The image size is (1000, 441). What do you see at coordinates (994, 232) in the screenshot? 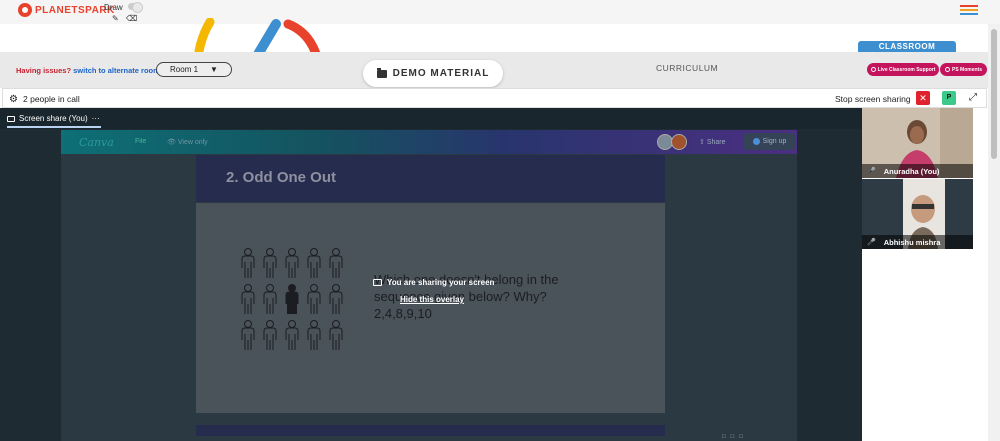
I see `page-scrollbar` at bounding box center [994, 232].